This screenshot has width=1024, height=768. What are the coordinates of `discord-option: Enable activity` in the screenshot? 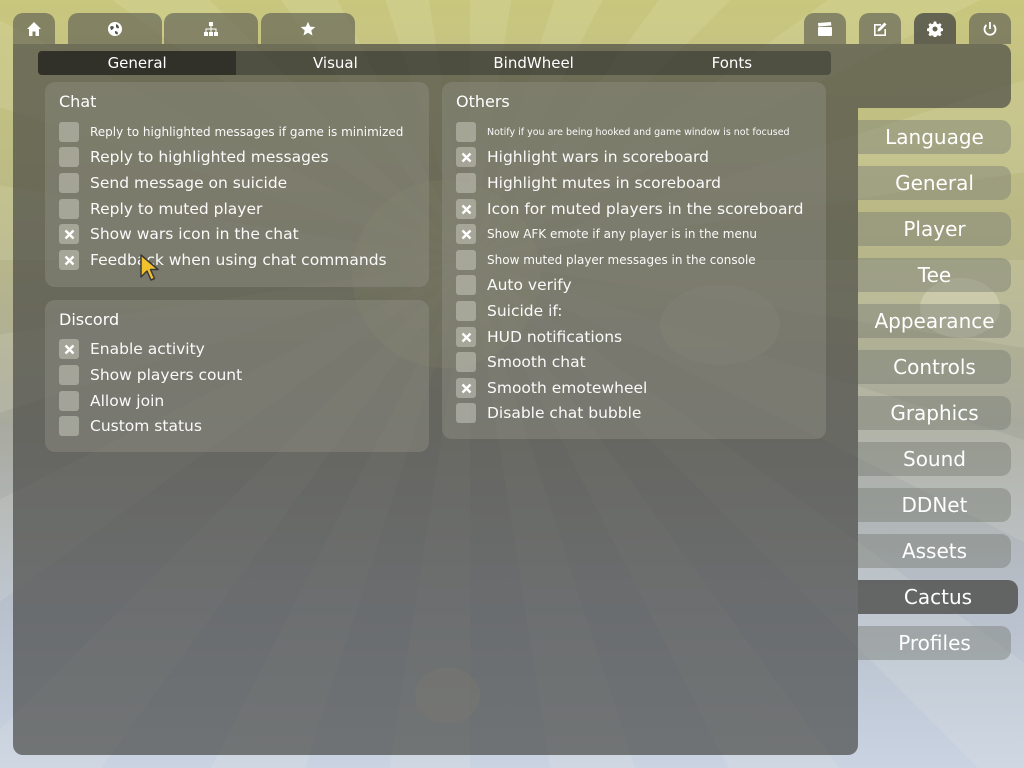 It's located at (132, 349).